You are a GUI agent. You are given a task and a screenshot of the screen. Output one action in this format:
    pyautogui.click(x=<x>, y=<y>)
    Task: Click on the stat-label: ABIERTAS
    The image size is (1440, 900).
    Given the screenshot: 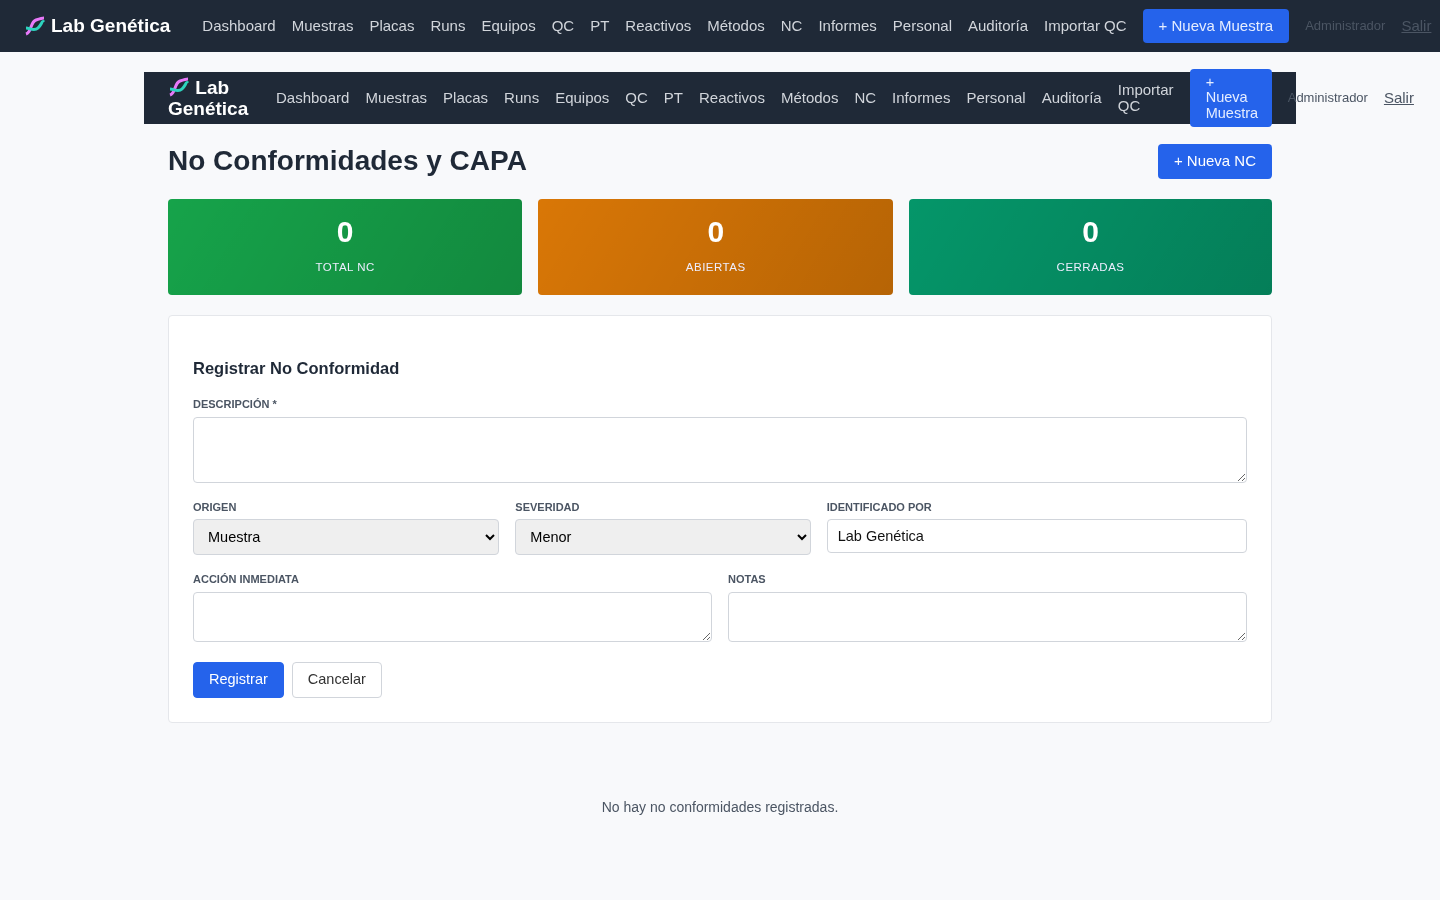 What is the action you would take?
    pyautogui.click(x=715, y=267)
    